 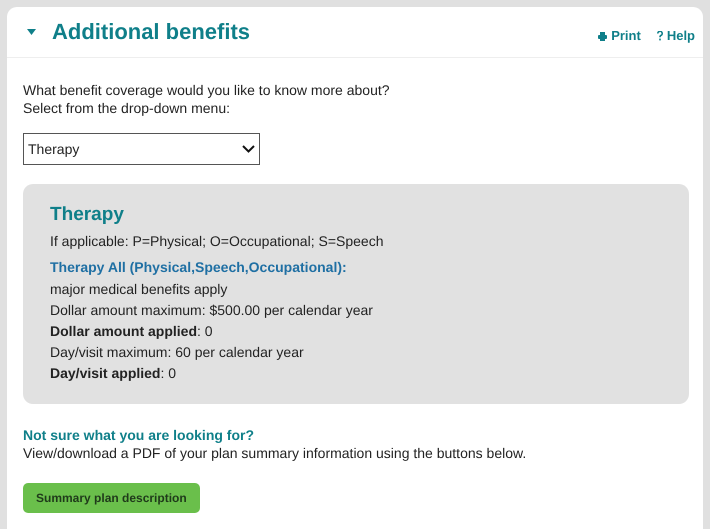 I want to click on section-title: Additional benefits, so click(x=151, y=32).